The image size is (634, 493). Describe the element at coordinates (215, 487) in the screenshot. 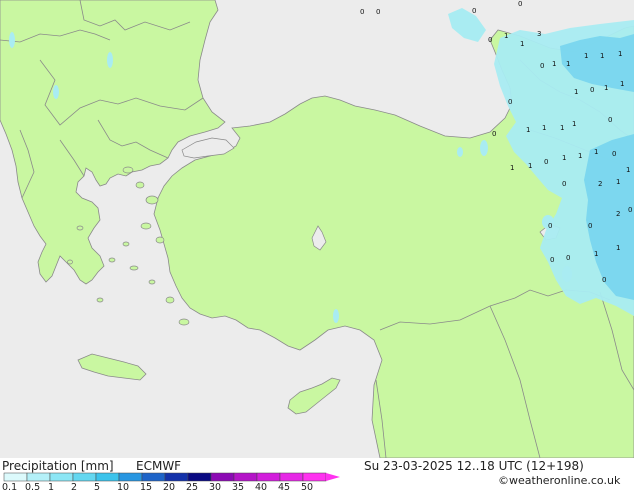

I see `colorbar-tick-label: 30` at that location.